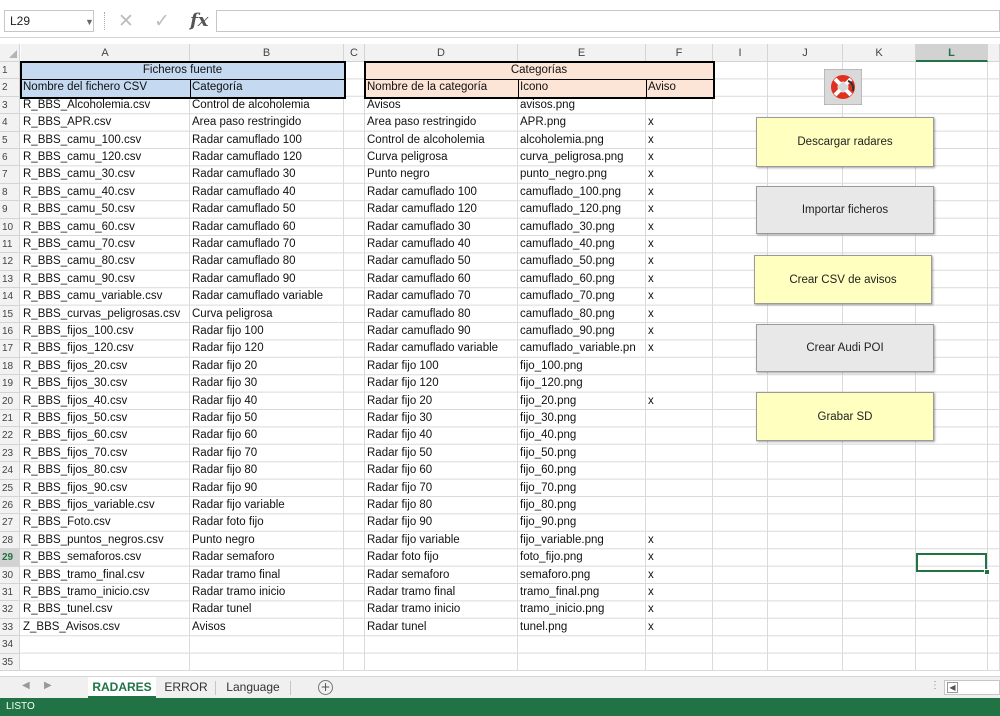 The width and height of the screenshot is (1000, 716). I want to click on cell-e32: tramo_inicio.png, so click(582, 609).